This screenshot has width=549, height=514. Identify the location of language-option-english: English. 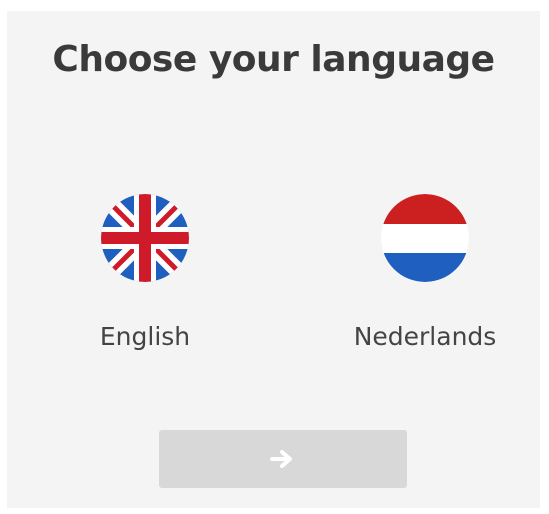
(145, 272).